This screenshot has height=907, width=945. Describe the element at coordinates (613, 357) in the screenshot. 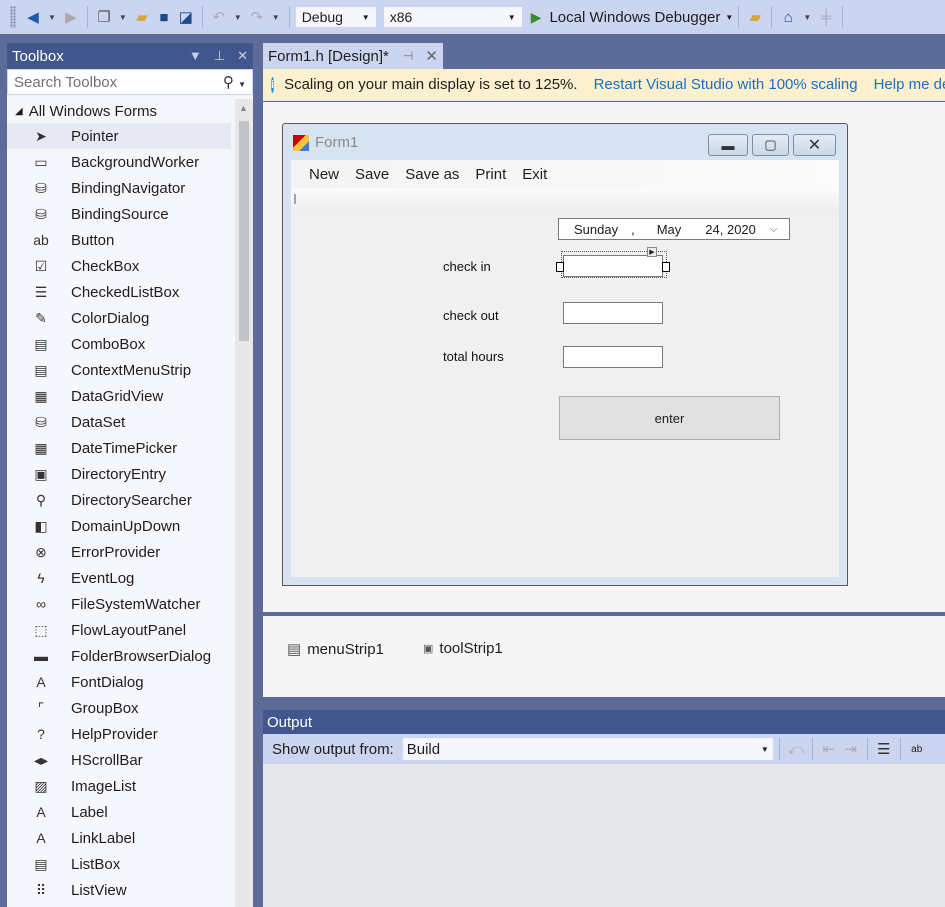

I see `total-hours-textbox` at that location.